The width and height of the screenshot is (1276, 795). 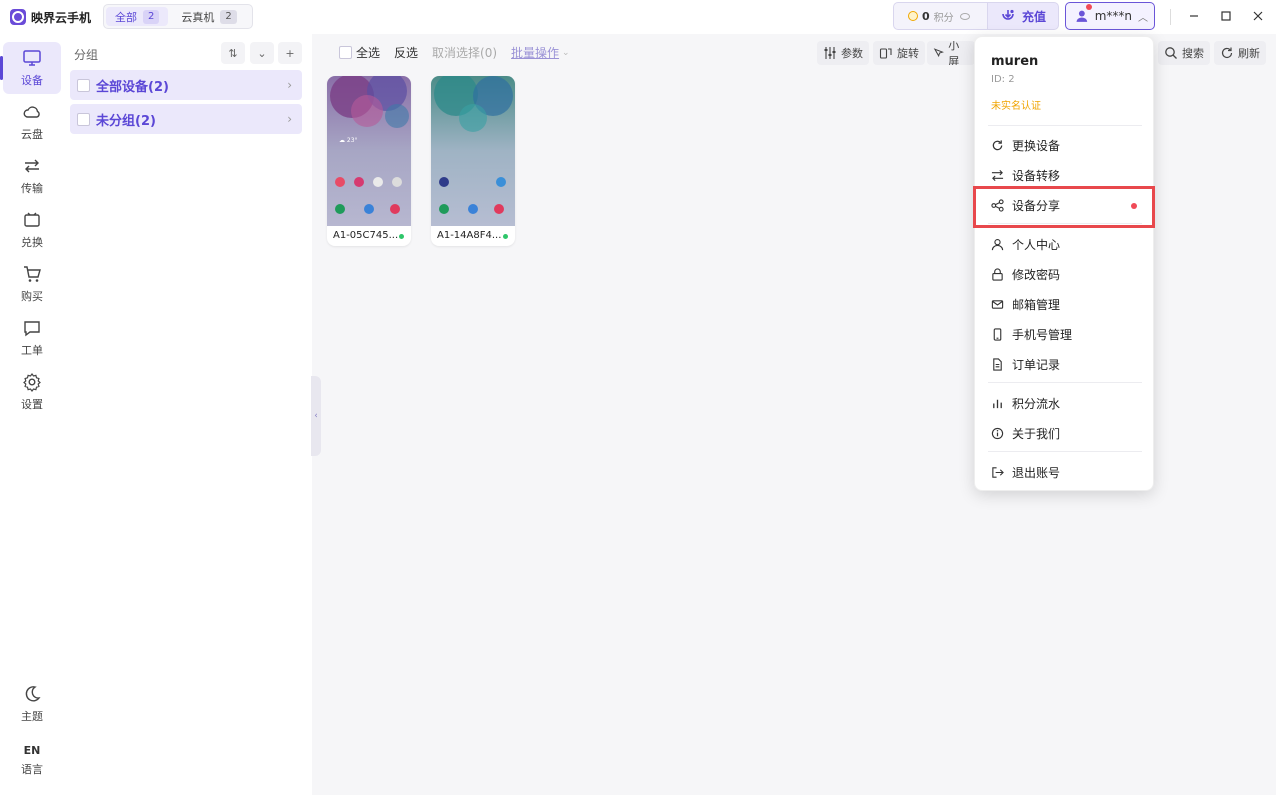 I want to click on search-label: 搜索, so click(x=1193, y=53).